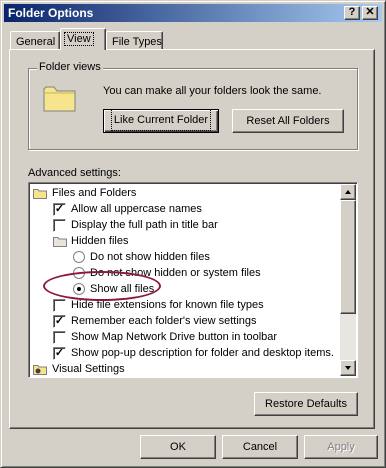 This screenshot has height=468, width=386. Describe the element at coordinates (88, 369) in the screenshot. I see `item-label: Visual Settings` at that location.